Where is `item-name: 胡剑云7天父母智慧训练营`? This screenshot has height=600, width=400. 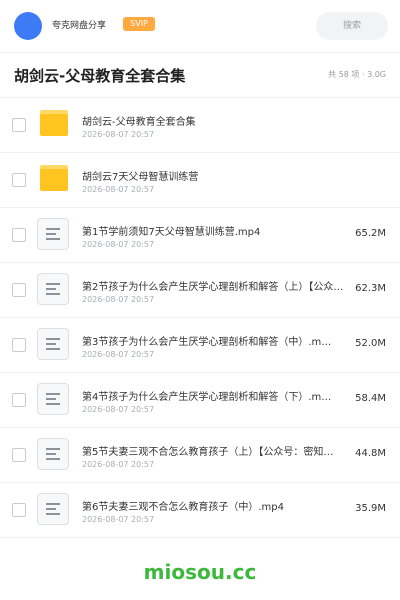 item-name: 胡剑云7天父母智慧训练营 is located at coordinates (140, 177).